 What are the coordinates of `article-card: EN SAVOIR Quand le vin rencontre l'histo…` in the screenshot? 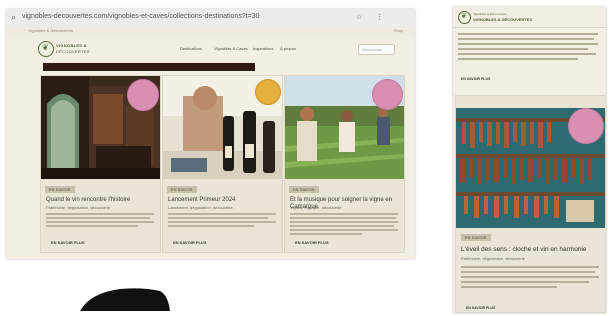 It's located at (100, 164).